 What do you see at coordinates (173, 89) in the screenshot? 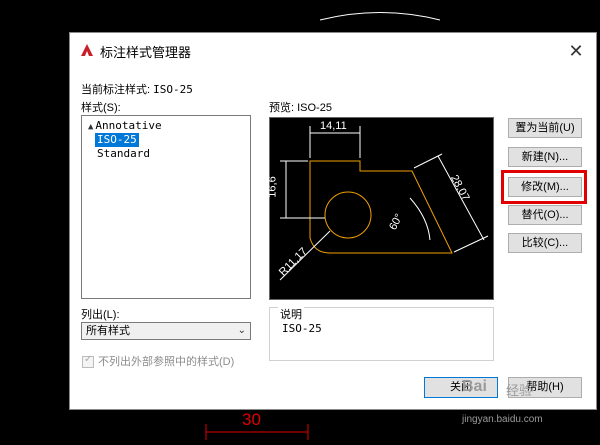
I see `current-style-value: ISO-25` at bounding box center [173, 89].